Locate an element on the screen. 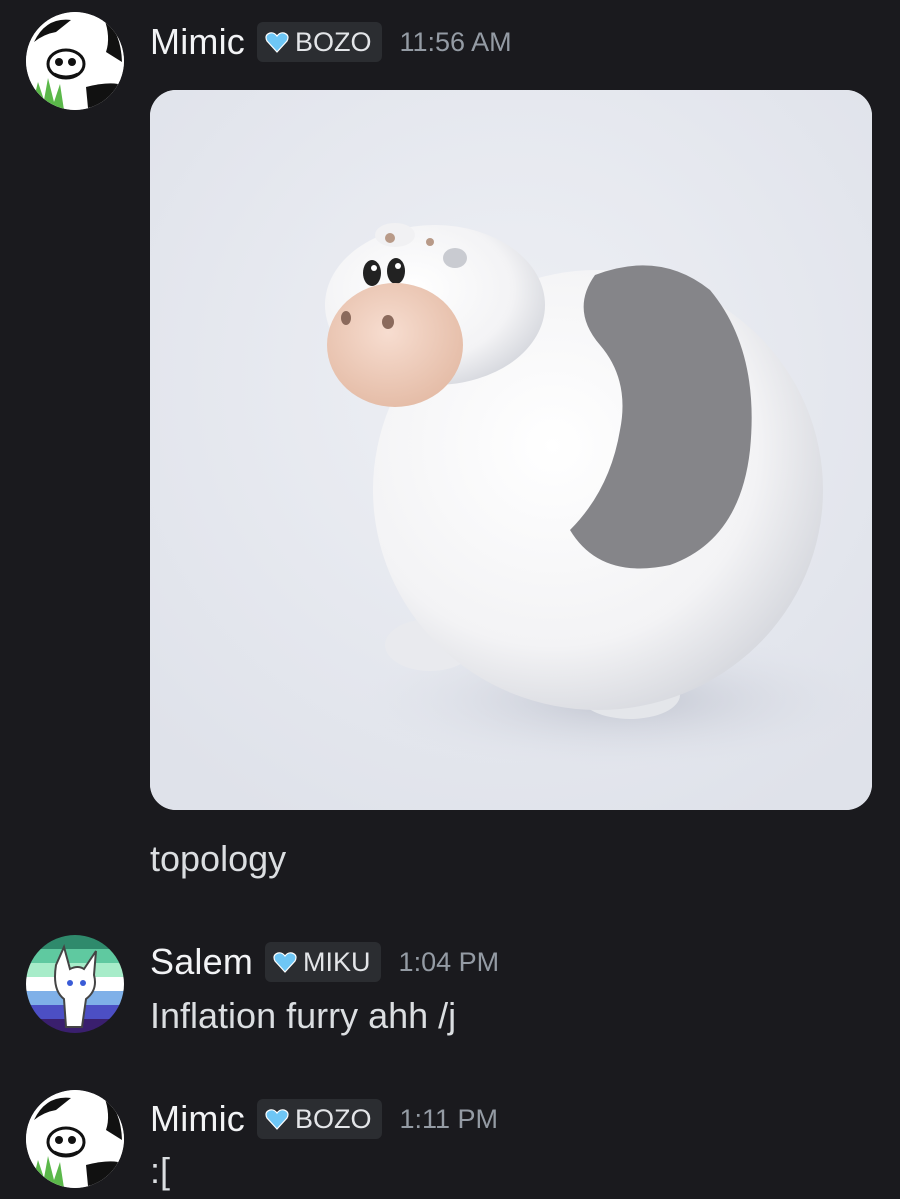 The height and width of the screenshot is (1199, 900). timestamp: 1:11 PM is located at coordinates (449, 1119).